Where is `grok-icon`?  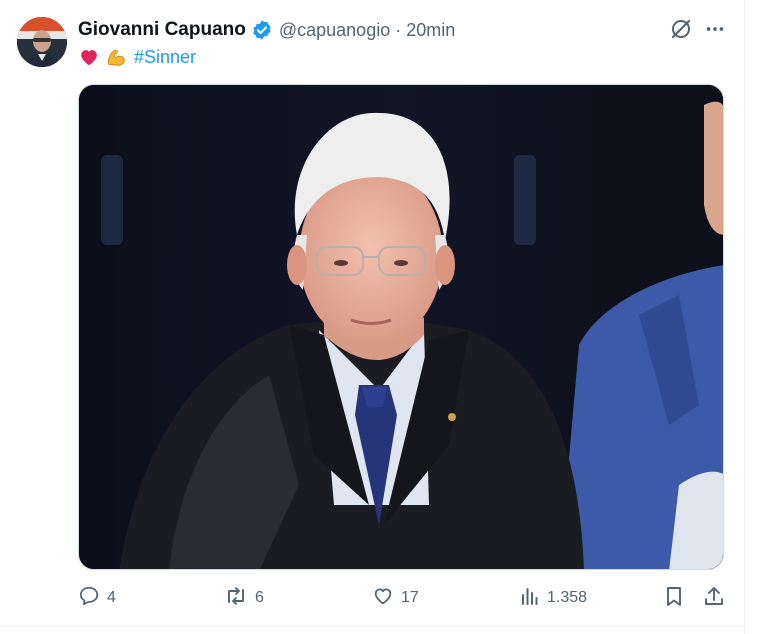
grok-icon is located at coordinates (681, 29).